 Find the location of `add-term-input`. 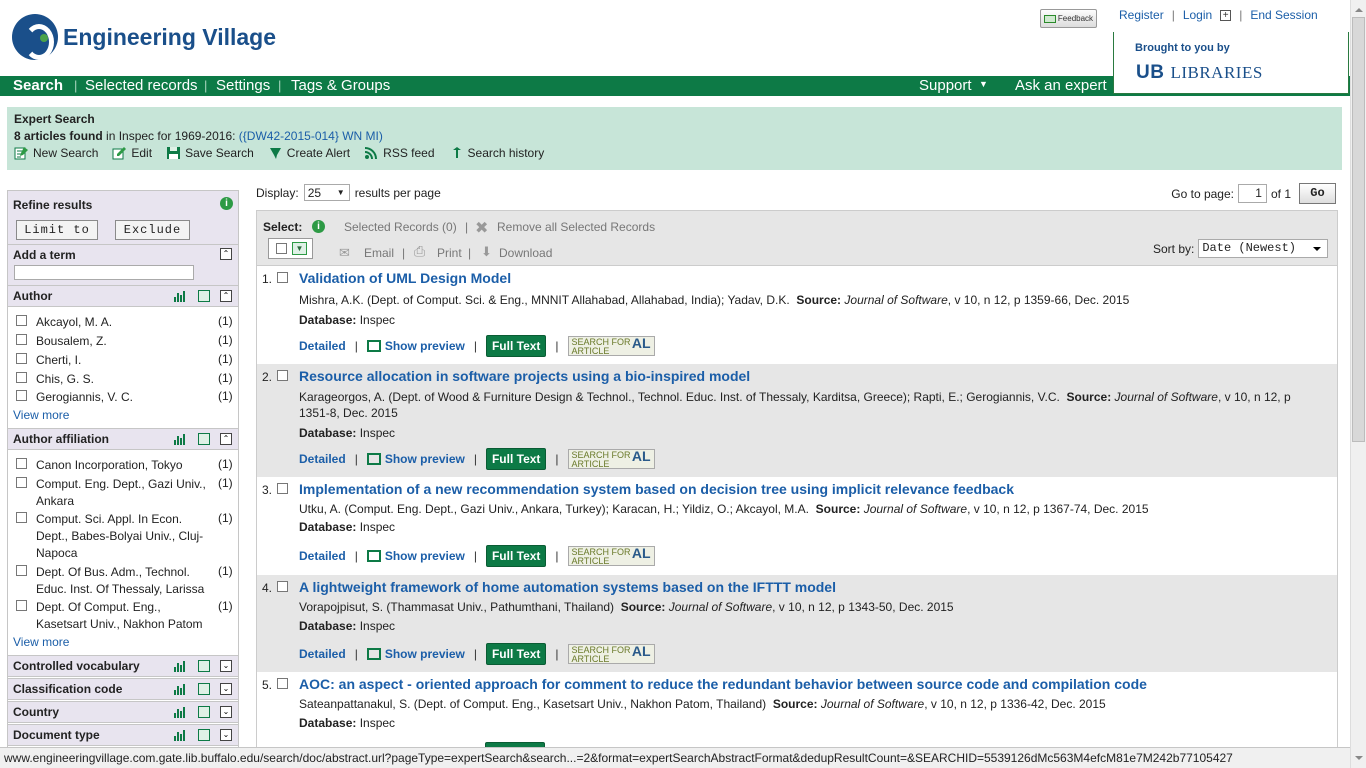

add-term-input is located at coordinates (104, 272).